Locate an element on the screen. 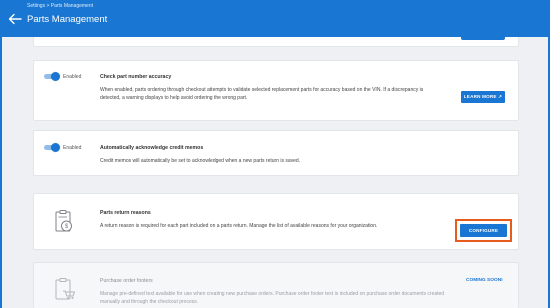 This screenshot has height=308, width=550. frame-border-left is located at coordinates (1, 172).